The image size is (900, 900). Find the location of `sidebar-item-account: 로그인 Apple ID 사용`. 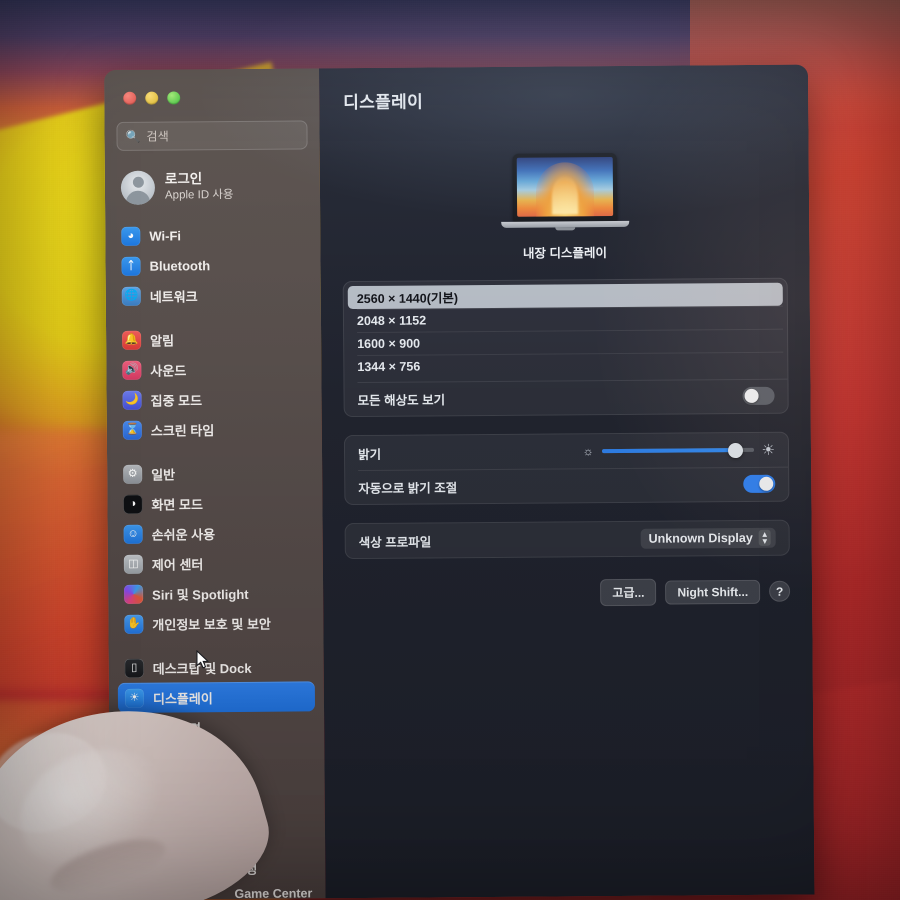

sidebar-item-account: 로그인 Apple ID 사용 is located at coordinates (213, 186).